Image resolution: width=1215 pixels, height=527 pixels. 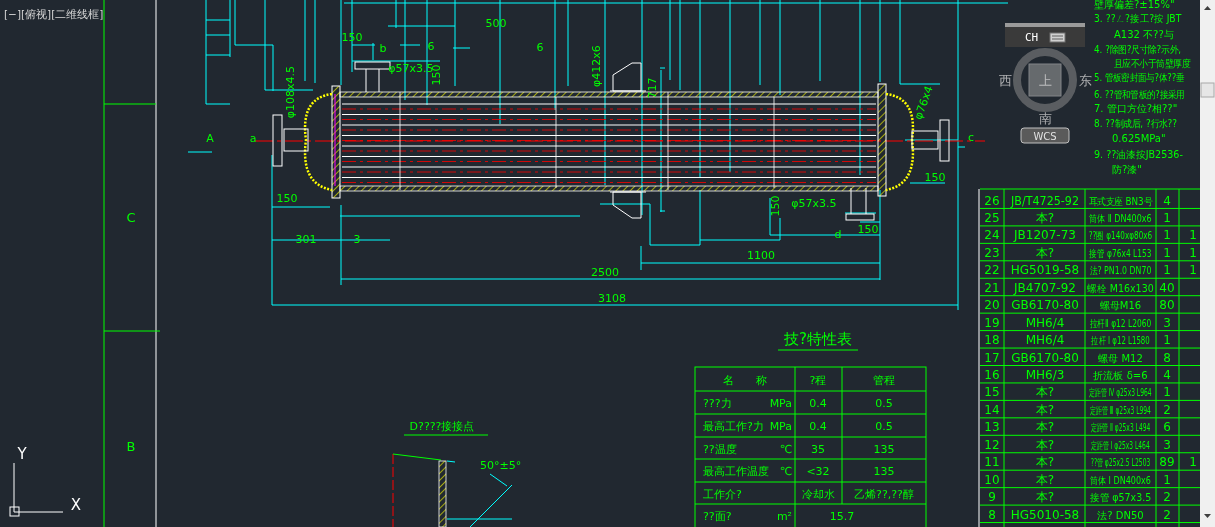 I want to click on compass-label: 东, so click(x=1085, y=80).